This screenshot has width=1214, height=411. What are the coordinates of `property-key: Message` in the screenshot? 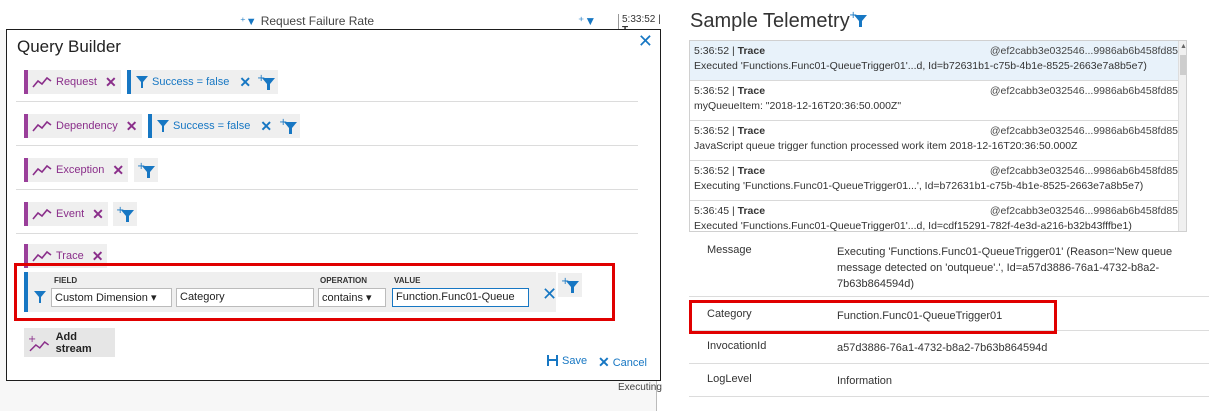 It's located at (729, 250).